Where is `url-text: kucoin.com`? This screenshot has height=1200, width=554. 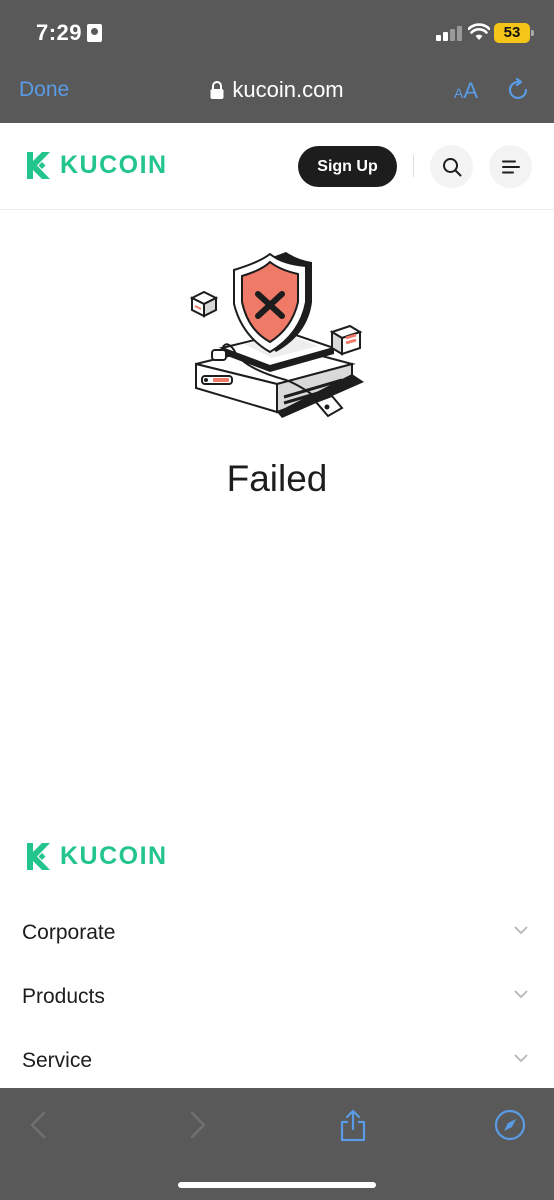
url-text: kucoin.com is located at coordinates (288, 89).